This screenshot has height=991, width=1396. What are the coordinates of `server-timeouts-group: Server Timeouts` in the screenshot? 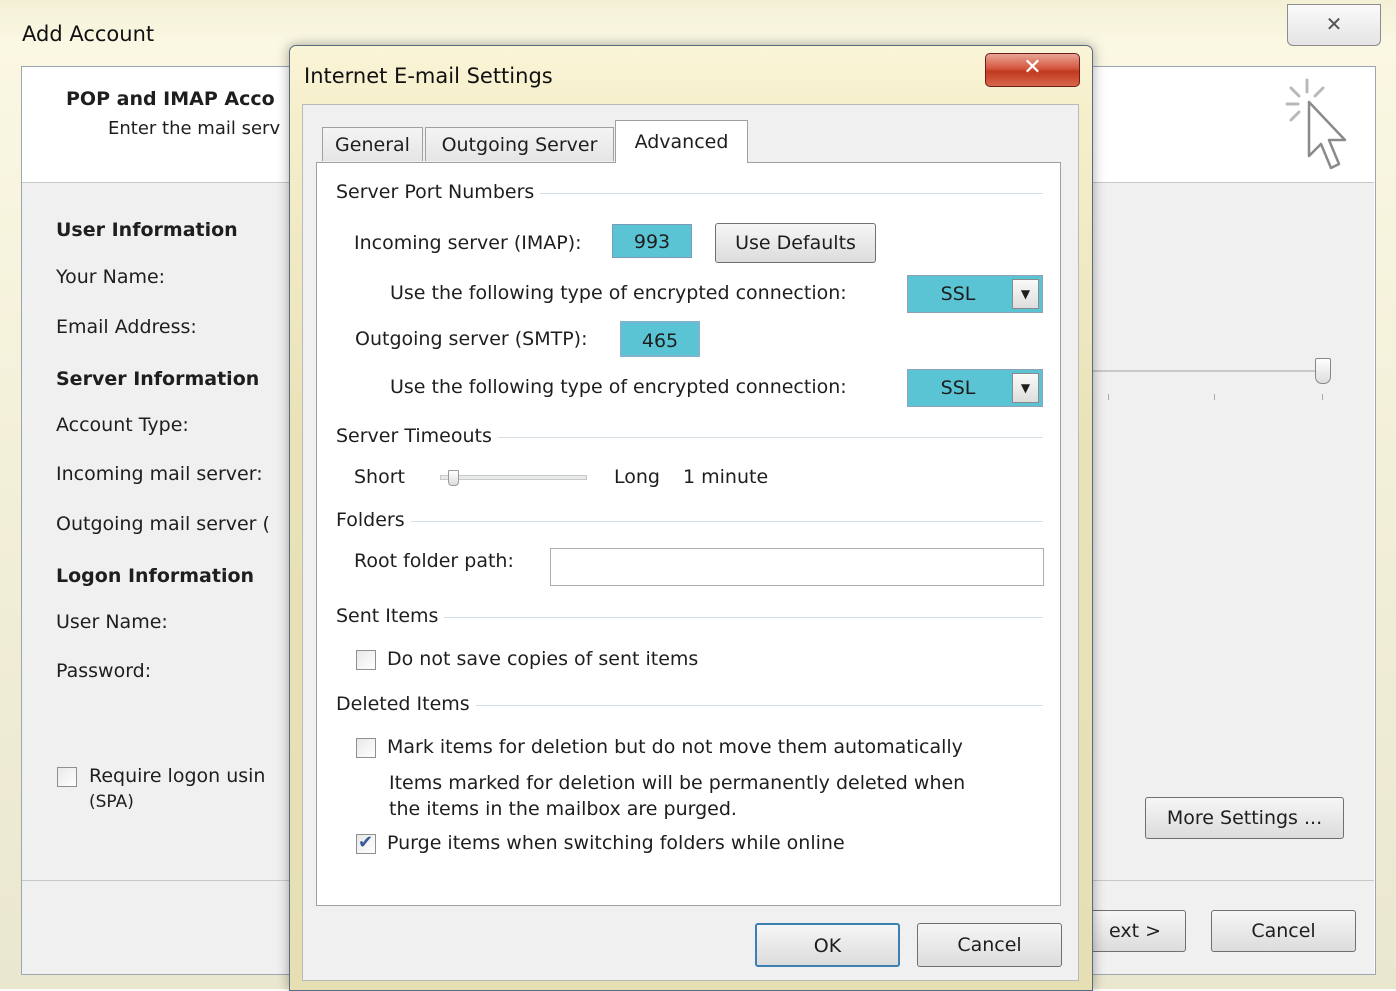 It's located at (417, 436).